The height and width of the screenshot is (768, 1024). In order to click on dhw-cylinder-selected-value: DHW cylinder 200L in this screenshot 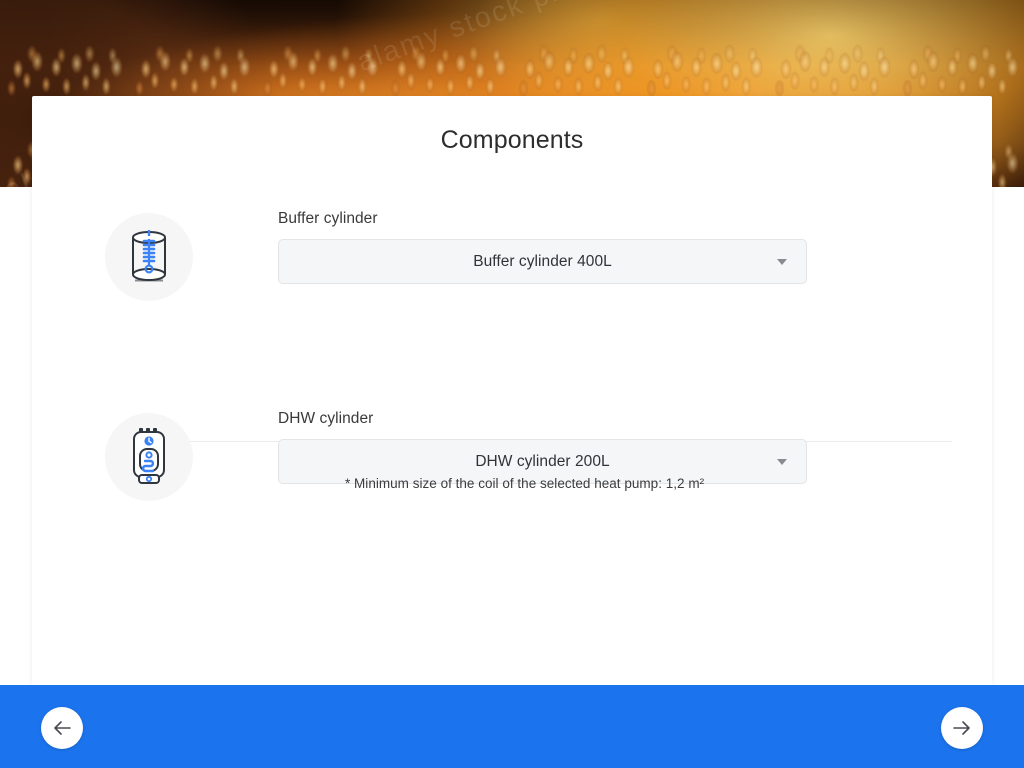, I will do `click(542, 461)`.